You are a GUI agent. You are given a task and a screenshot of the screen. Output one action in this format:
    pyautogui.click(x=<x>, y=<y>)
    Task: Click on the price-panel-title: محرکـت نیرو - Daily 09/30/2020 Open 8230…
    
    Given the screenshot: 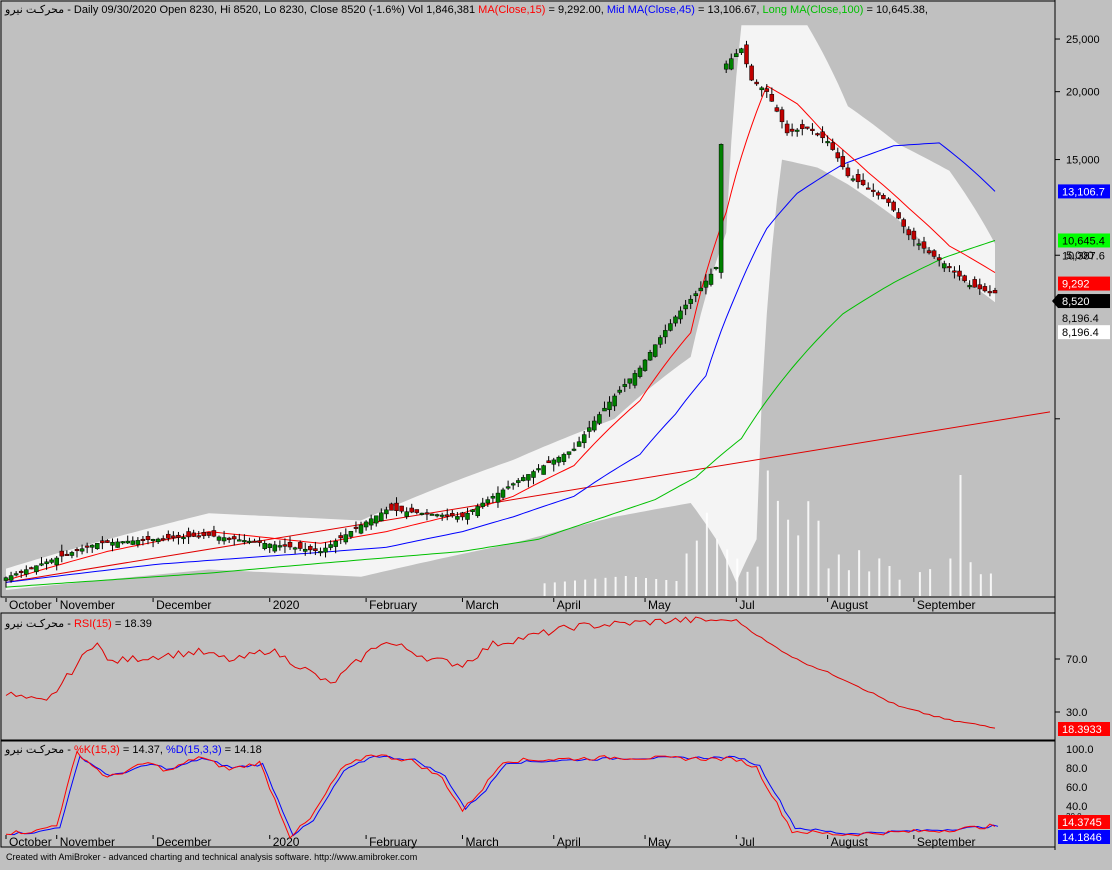 What is the action you would take?
    pyautogui.click(x=466, y=10)
    